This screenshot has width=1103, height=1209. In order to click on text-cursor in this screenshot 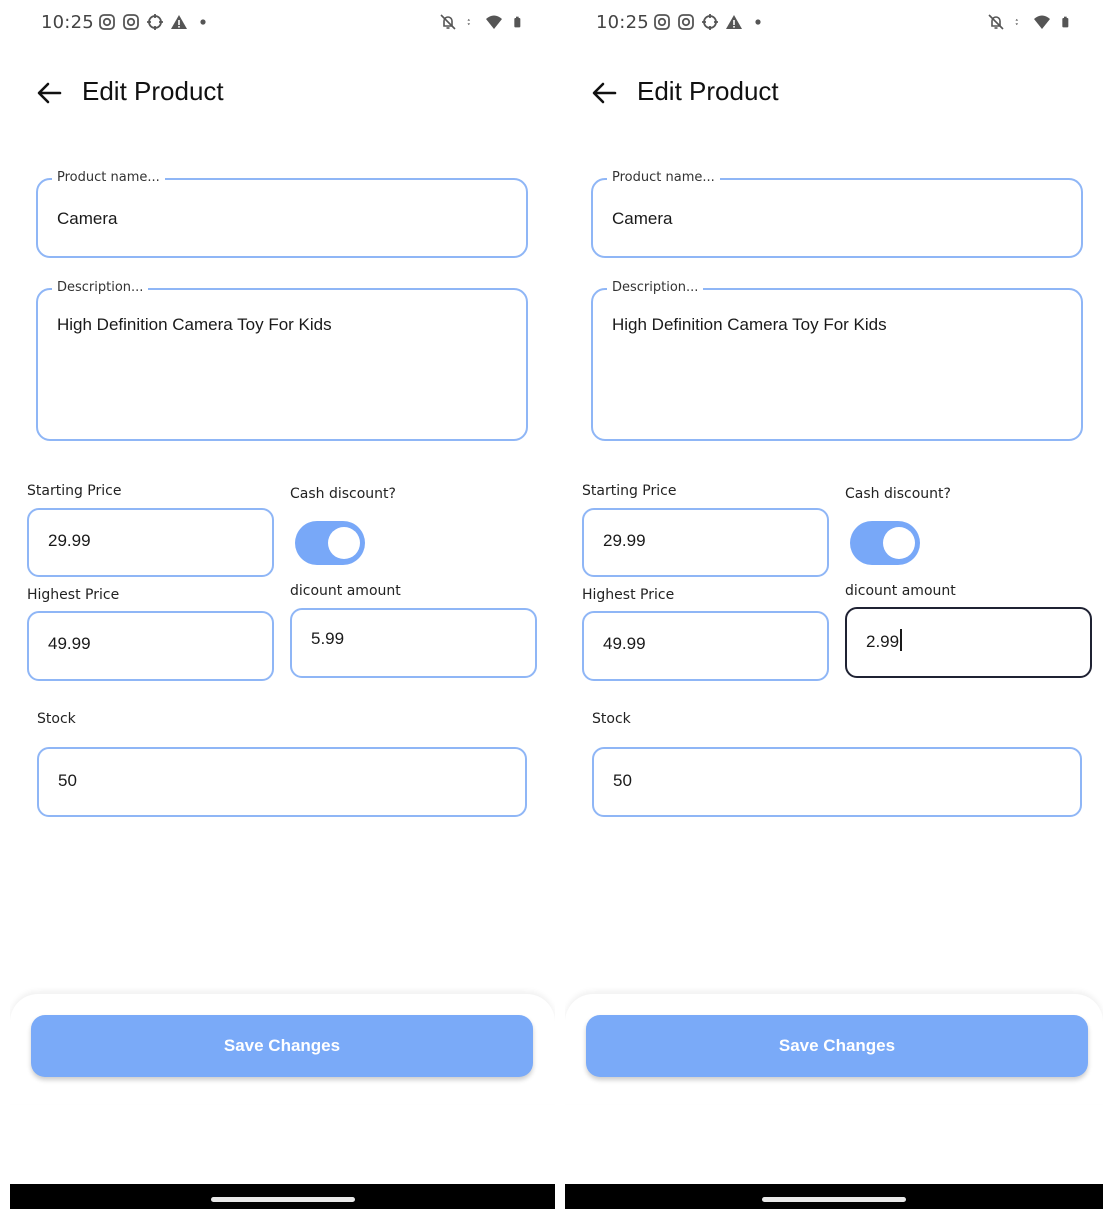, I will do `click(901, 640)`.